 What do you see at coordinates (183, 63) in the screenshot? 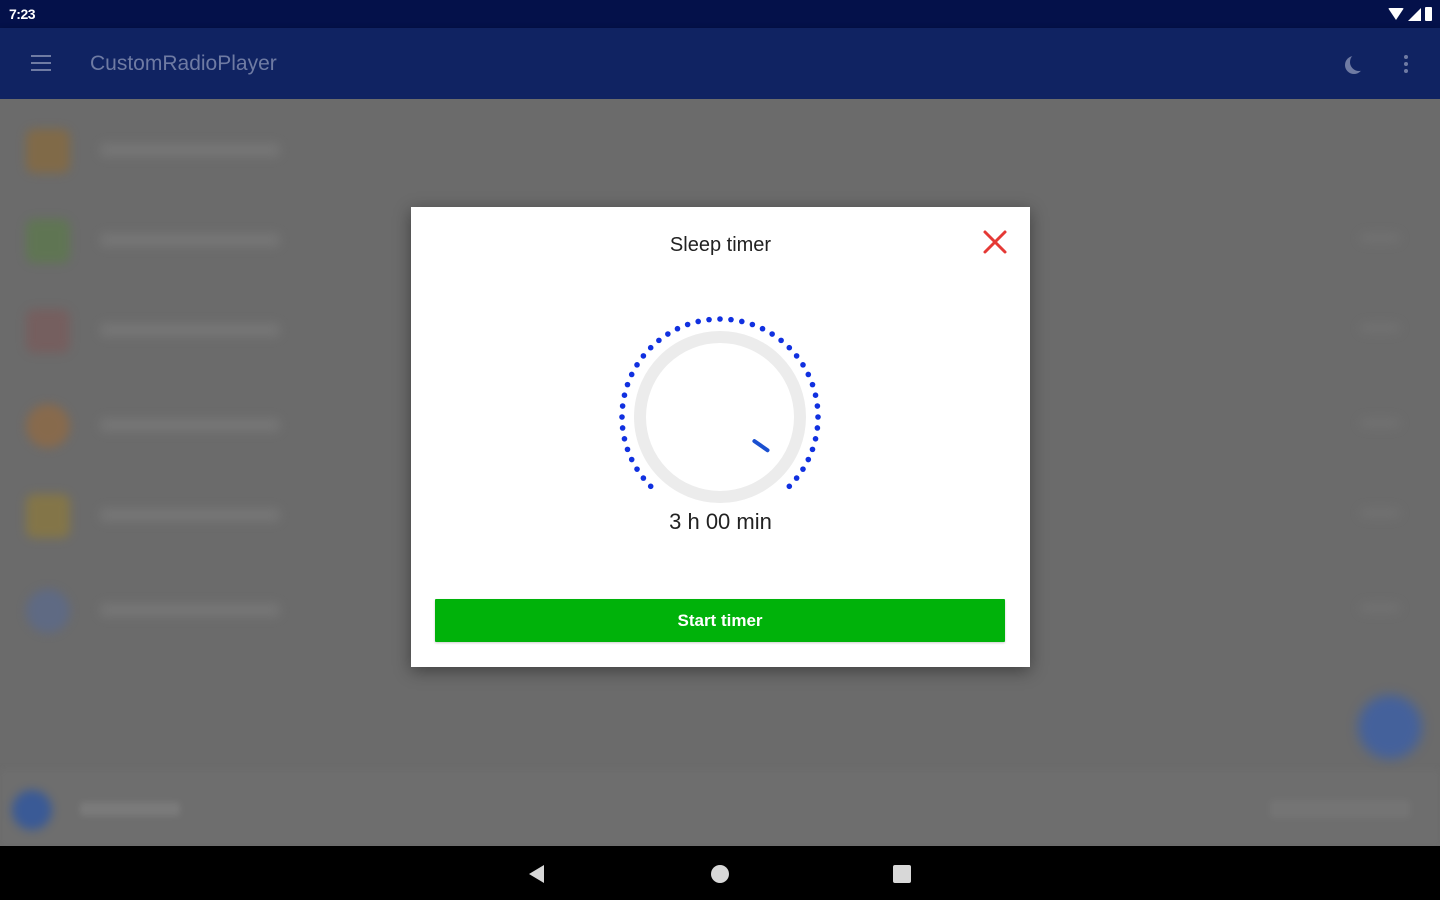
I see `app-title: CustomRadioPlayer` at bounding box center [183, 63].